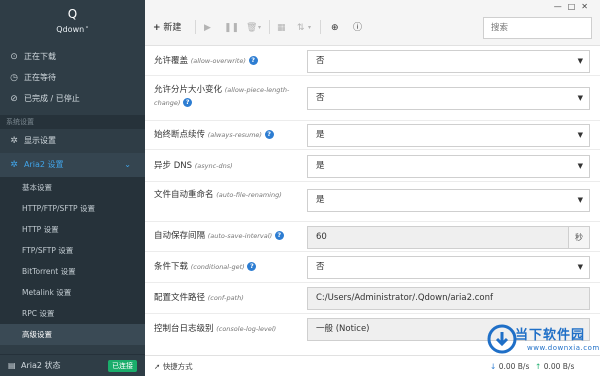 This screenshot has height=376, width=600. I want to click on sidebar-subitem-http: HTTP 设置, so click(72, 229).